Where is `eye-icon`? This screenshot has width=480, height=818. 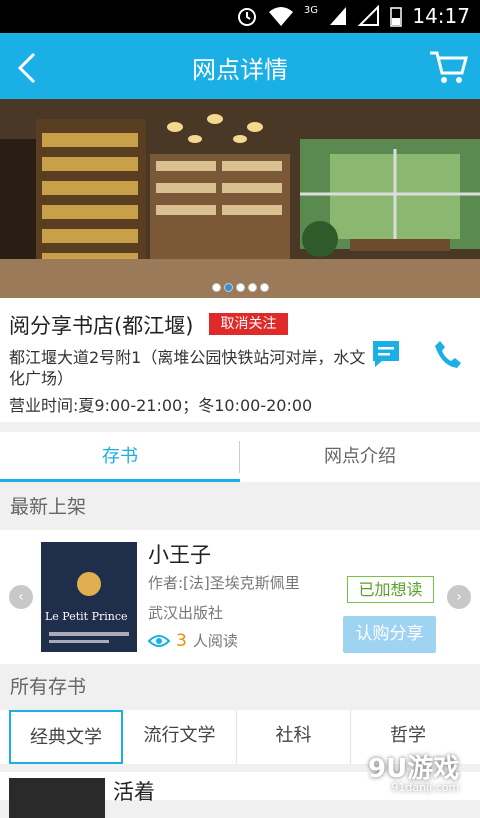
eye-icon is located at coordinates (159, 640).